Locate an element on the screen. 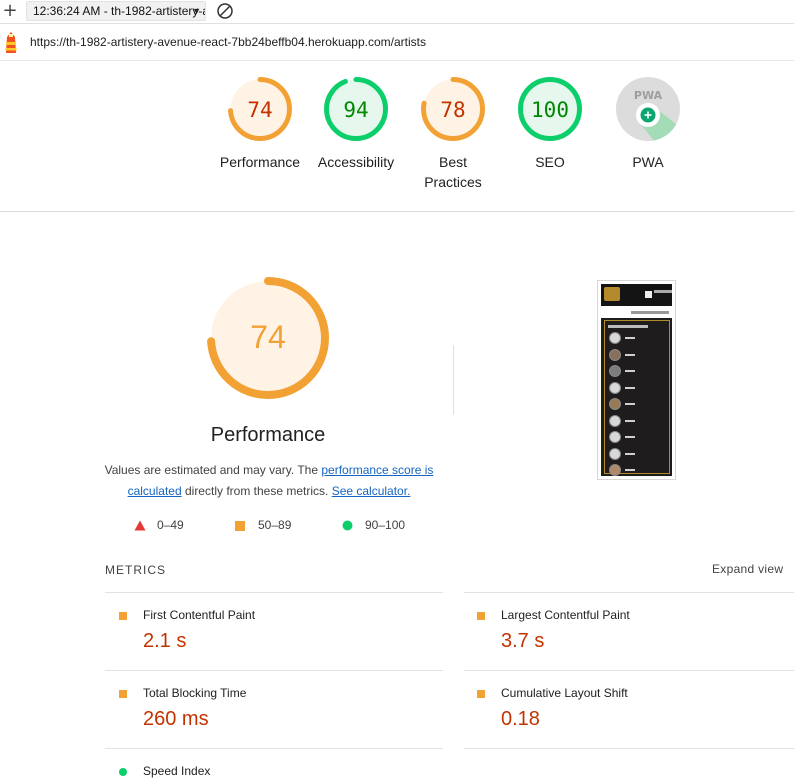 The height and width of the screenshot is (783, 794). pwa-badge-text: PWA is located at coordinates (648, 95).